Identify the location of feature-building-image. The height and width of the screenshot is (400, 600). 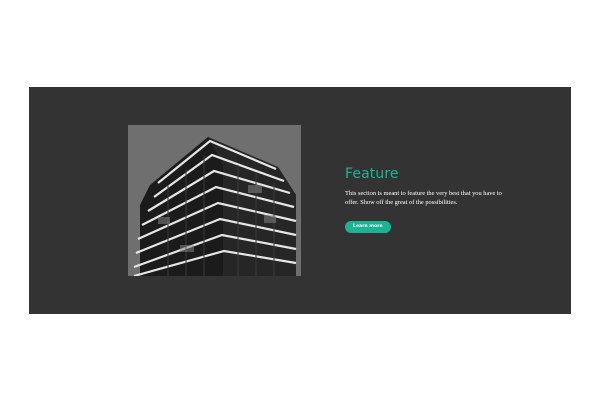
(214, 200).